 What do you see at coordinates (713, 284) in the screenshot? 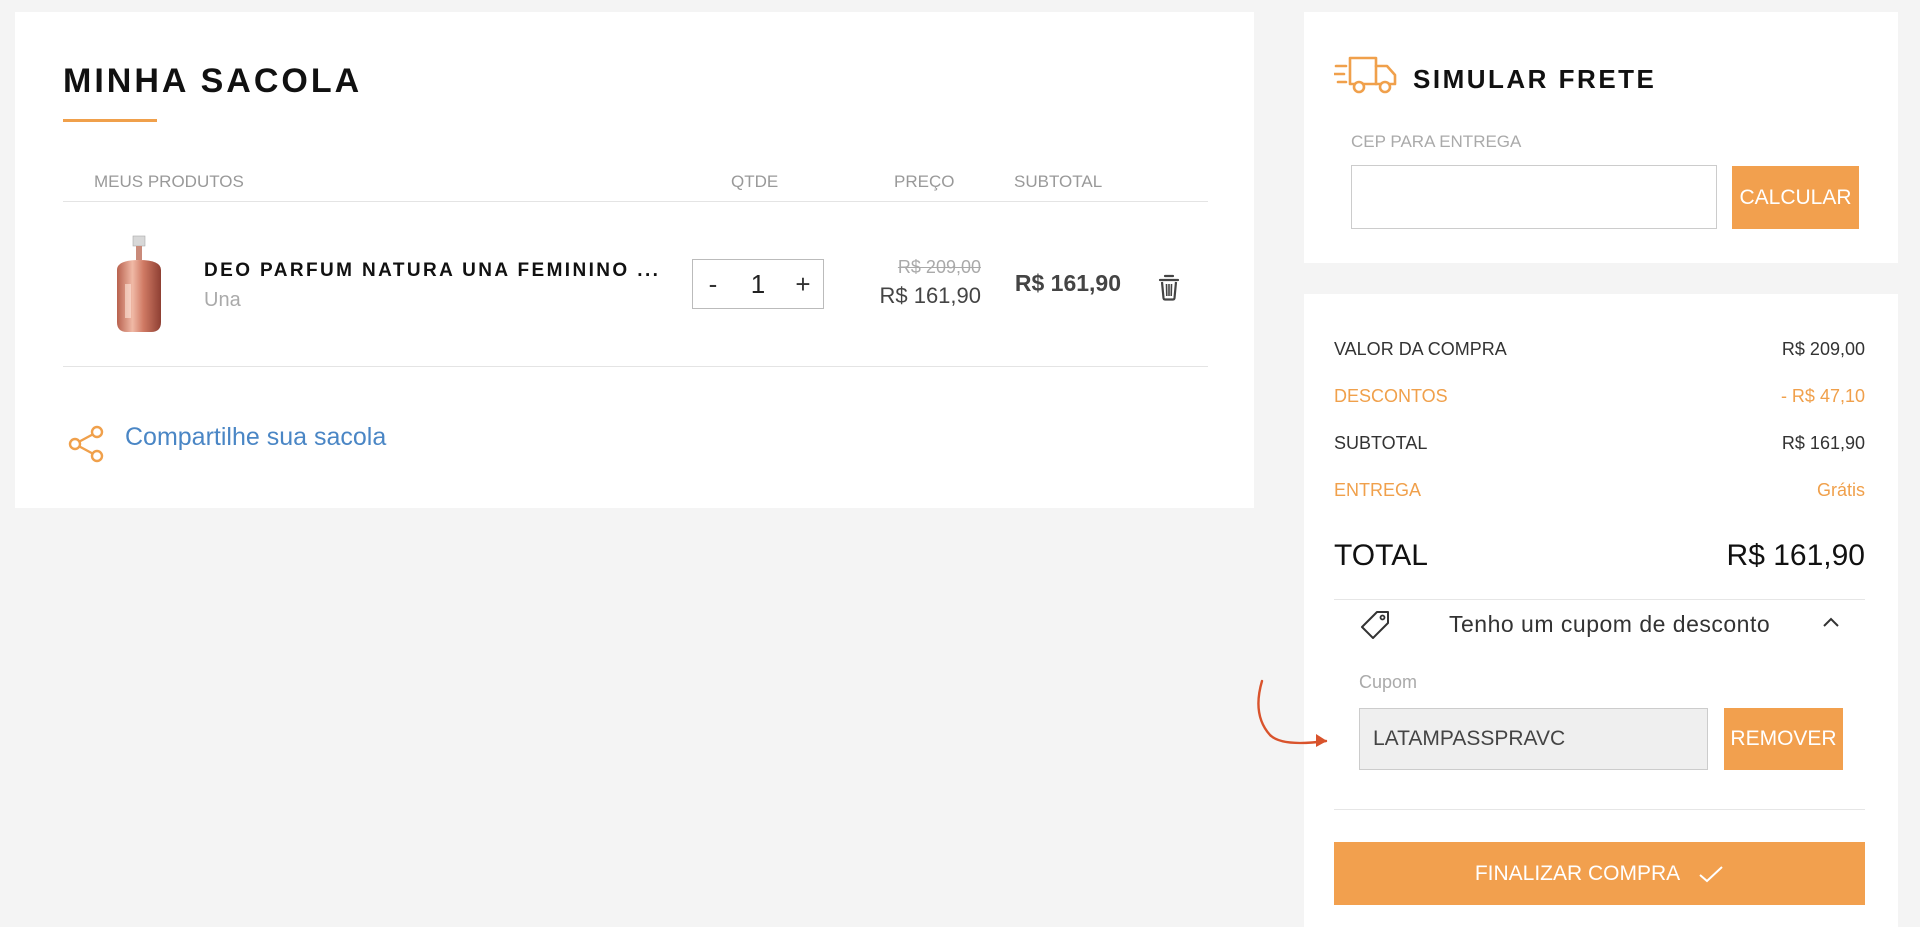
I see `qty-decrease-button: -` at bounding box center [713, 284].